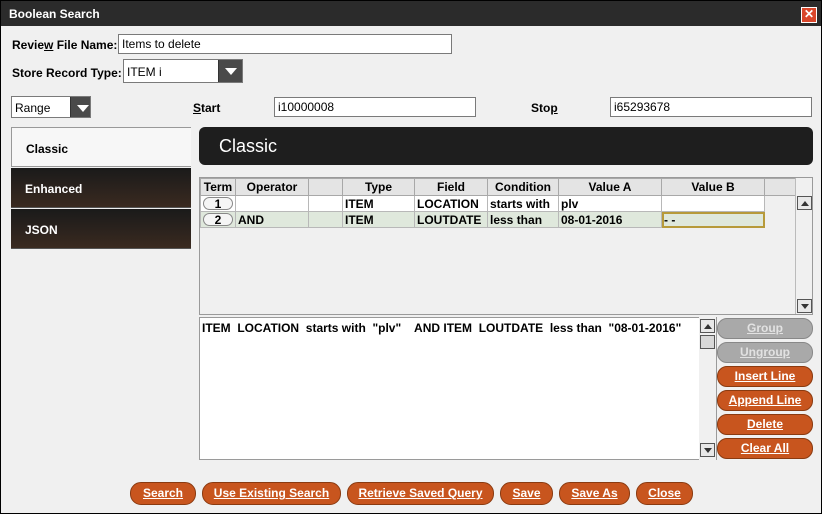 The height and width of the screenshot is (514, 822). I want to click on insert-line-button: Insert Line, so click(765, 376).